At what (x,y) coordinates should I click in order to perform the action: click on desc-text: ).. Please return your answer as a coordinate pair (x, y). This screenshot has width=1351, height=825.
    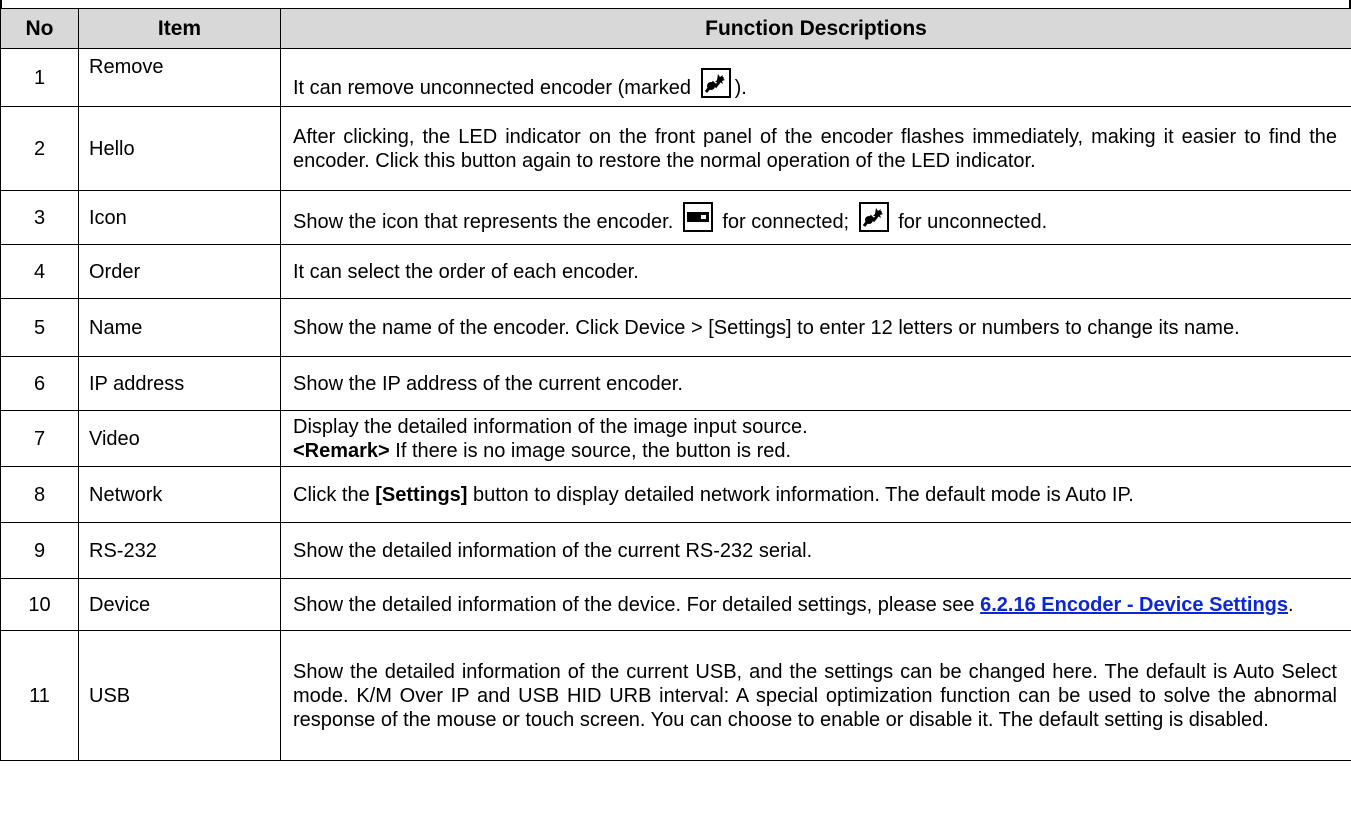
    Looking at the image, I should click on (740, 88).